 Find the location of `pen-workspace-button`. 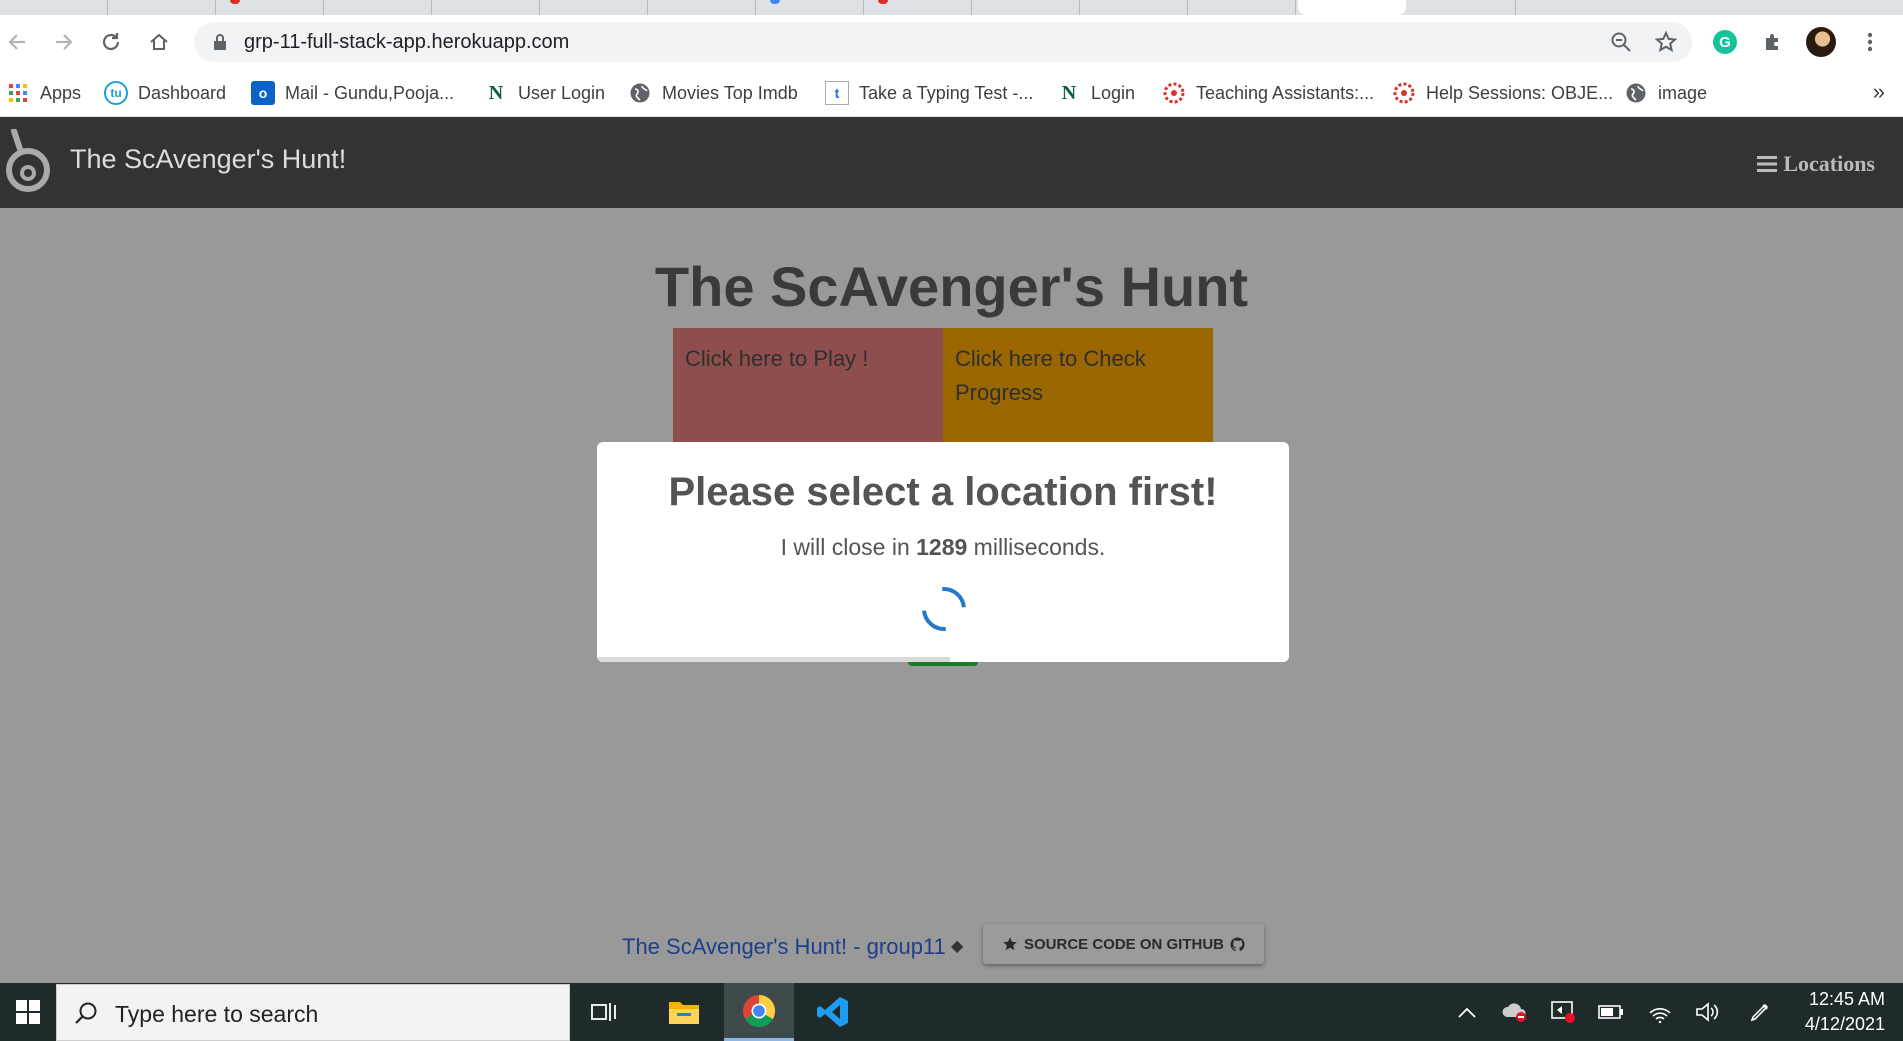

pen-workspace-button is located at coordinates (1760, 1012).